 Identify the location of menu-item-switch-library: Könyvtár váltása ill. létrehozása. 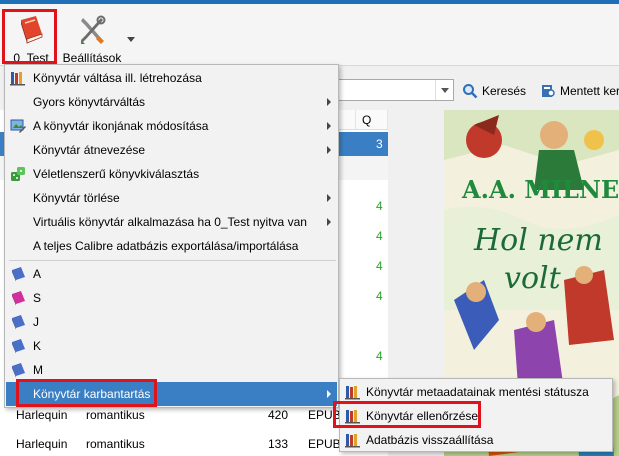
(171, 78).